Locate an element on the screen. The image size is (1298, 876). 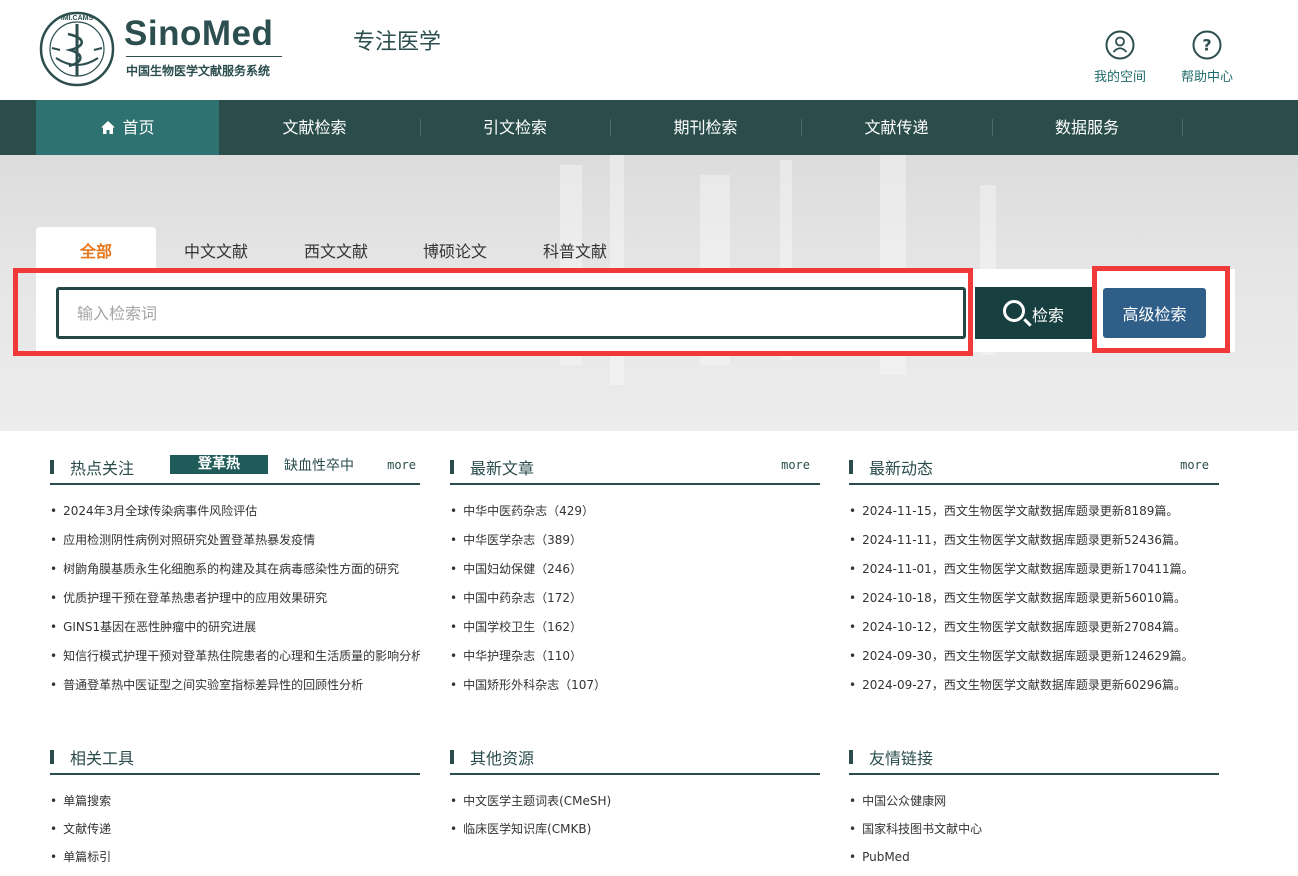
panel-title: 最新动态 is located at coordinates (901, 468).